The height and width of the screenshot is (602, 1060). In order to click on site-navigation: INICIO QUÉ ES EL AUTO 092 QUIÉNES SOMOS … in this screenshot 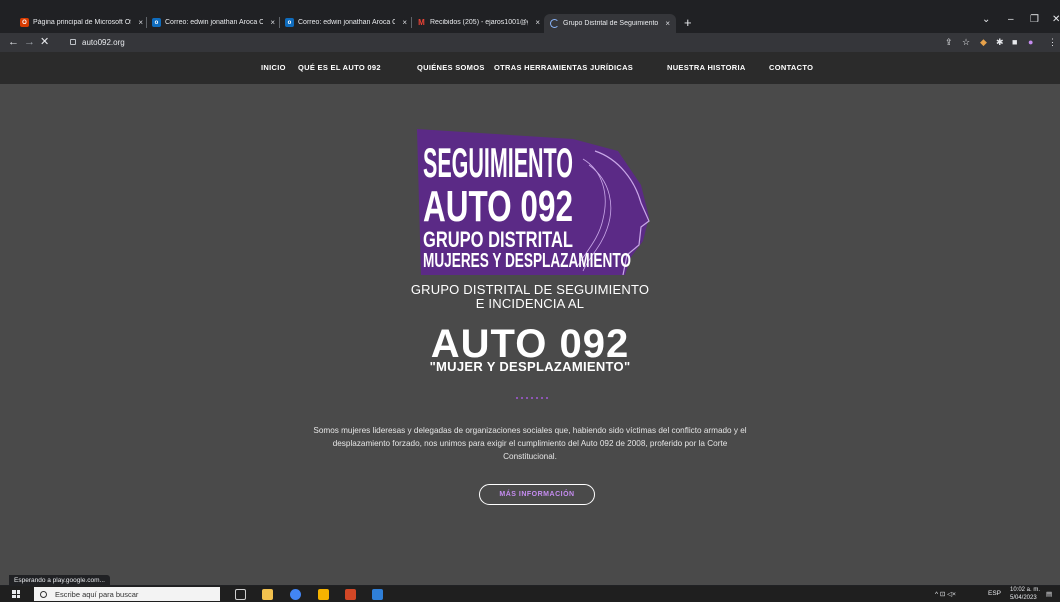, I will do `click(530, 68)`.